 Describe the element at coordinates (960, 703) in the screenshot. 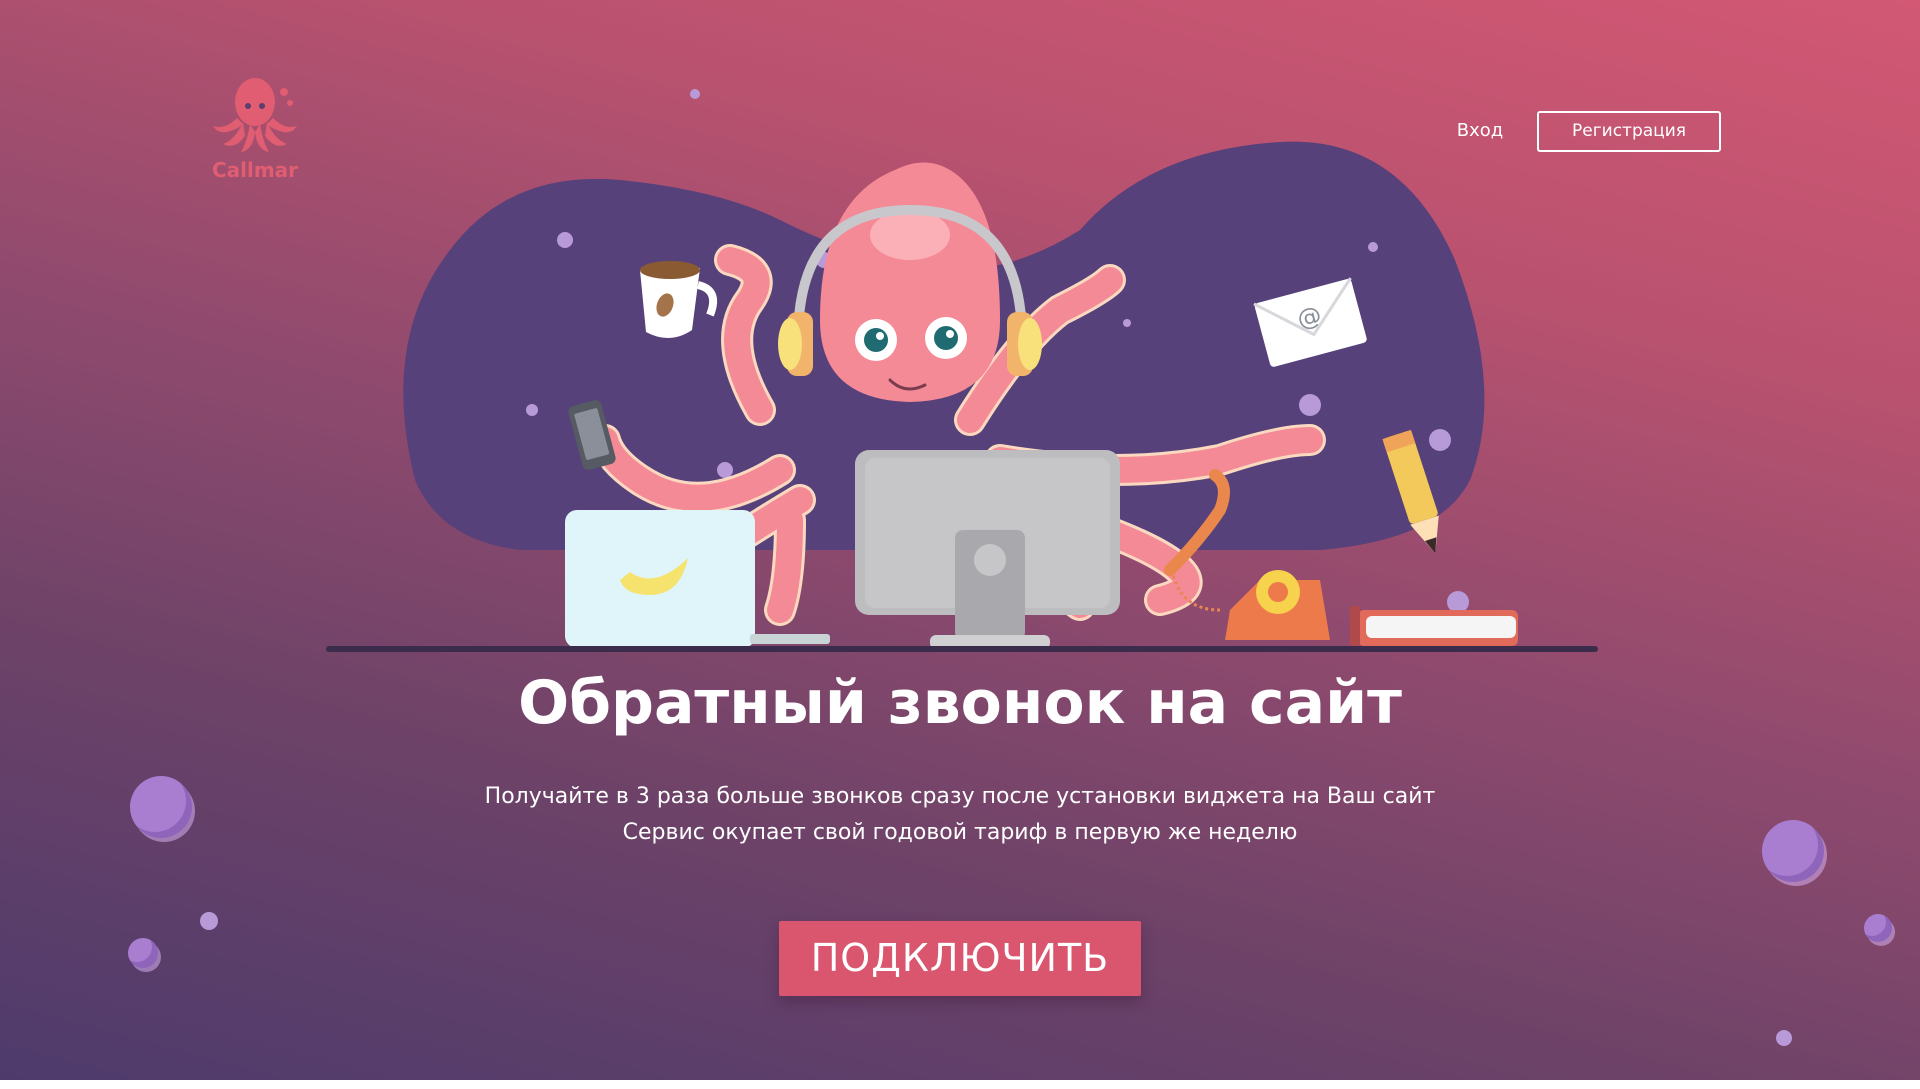

I see `hero-headline: Обратный звонок на сайт` at that location.